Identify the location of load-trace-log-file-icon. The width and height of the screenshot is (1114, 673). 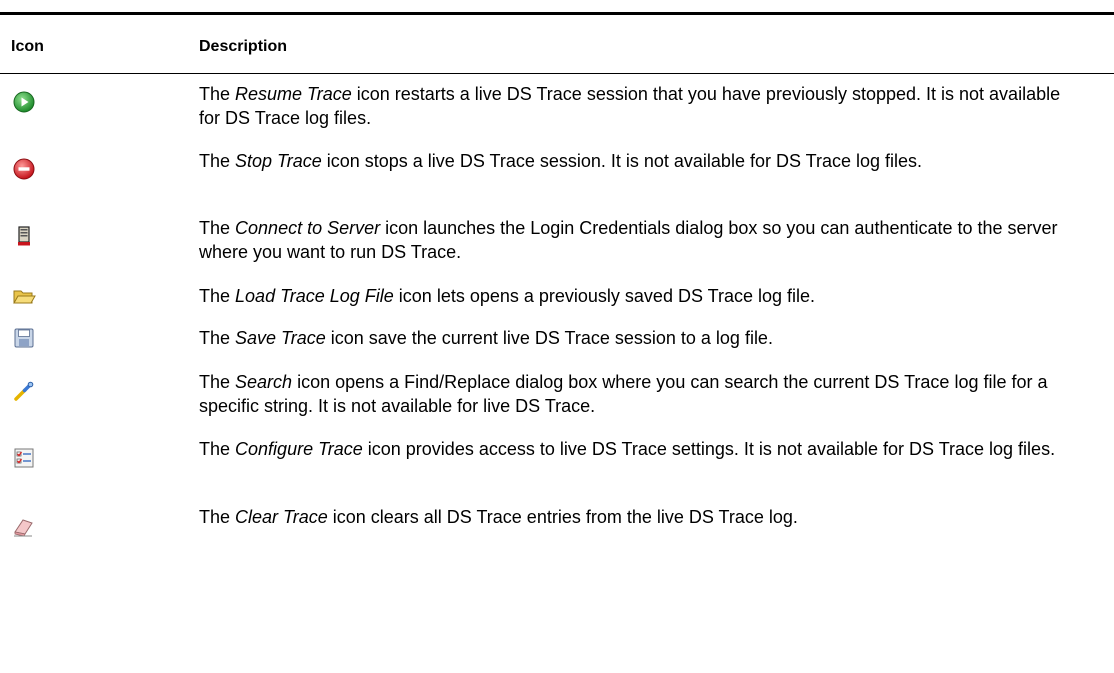
(24, 296).